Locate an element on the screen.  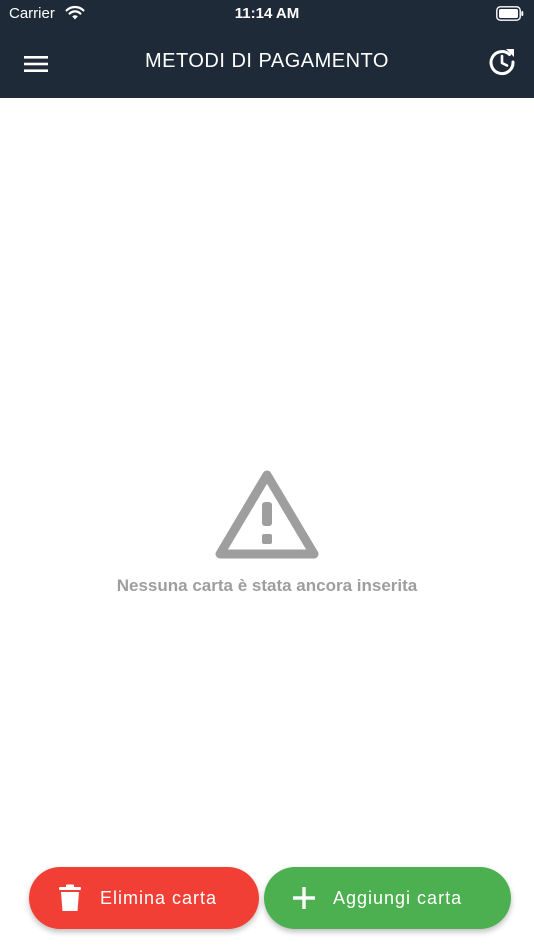
page-title: METODI DI PAGAMENTO is located at coordinates (267, 61).